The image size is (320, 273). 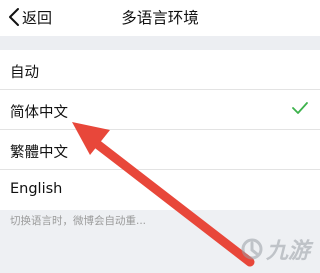 What do you see at coordinates (24, 73) in the screenshot?
I see `language-option-label: 自动` at bounding box center [24, 73].